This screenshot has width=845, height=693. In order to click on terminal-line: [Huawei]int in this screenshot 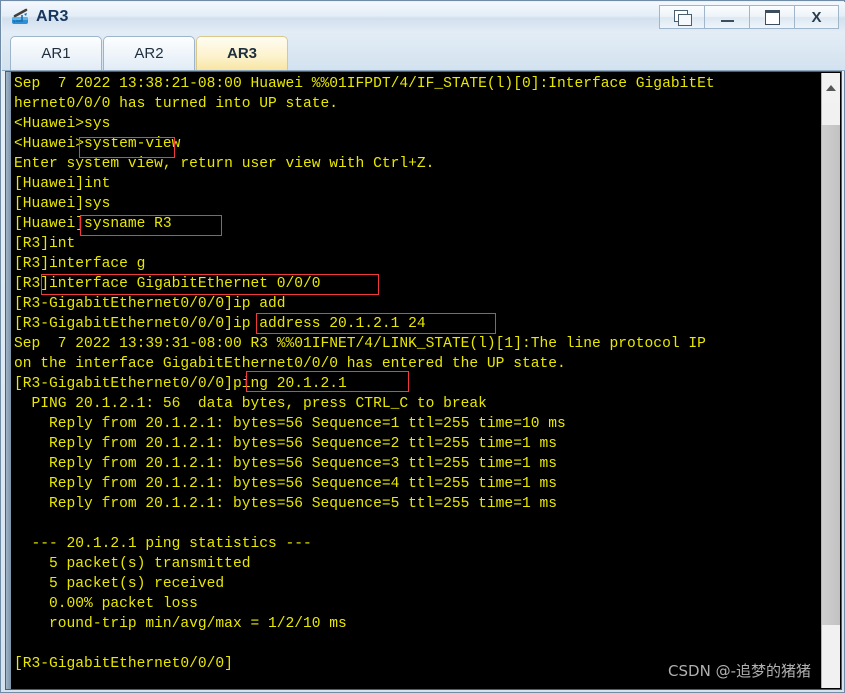, I will do `click(62, 184)`.